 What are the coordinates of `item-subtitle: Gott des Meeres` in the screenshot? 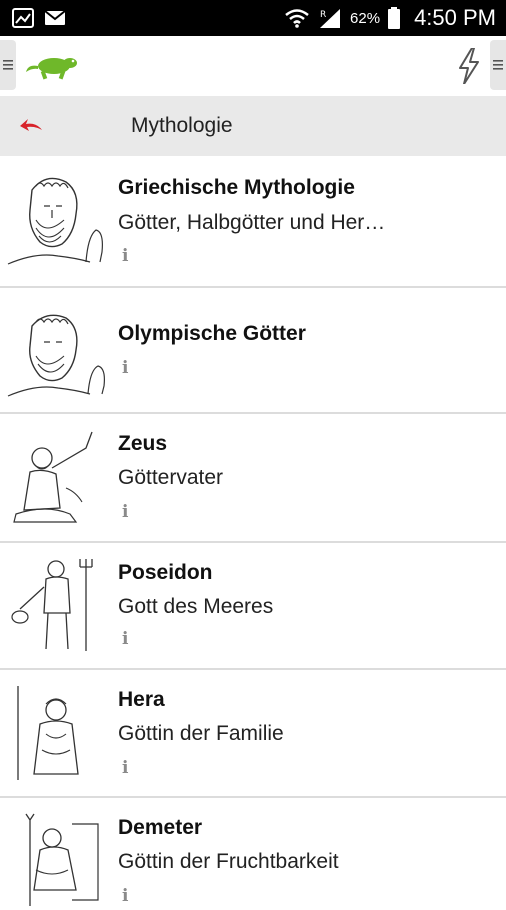 It's located at (196, 606).